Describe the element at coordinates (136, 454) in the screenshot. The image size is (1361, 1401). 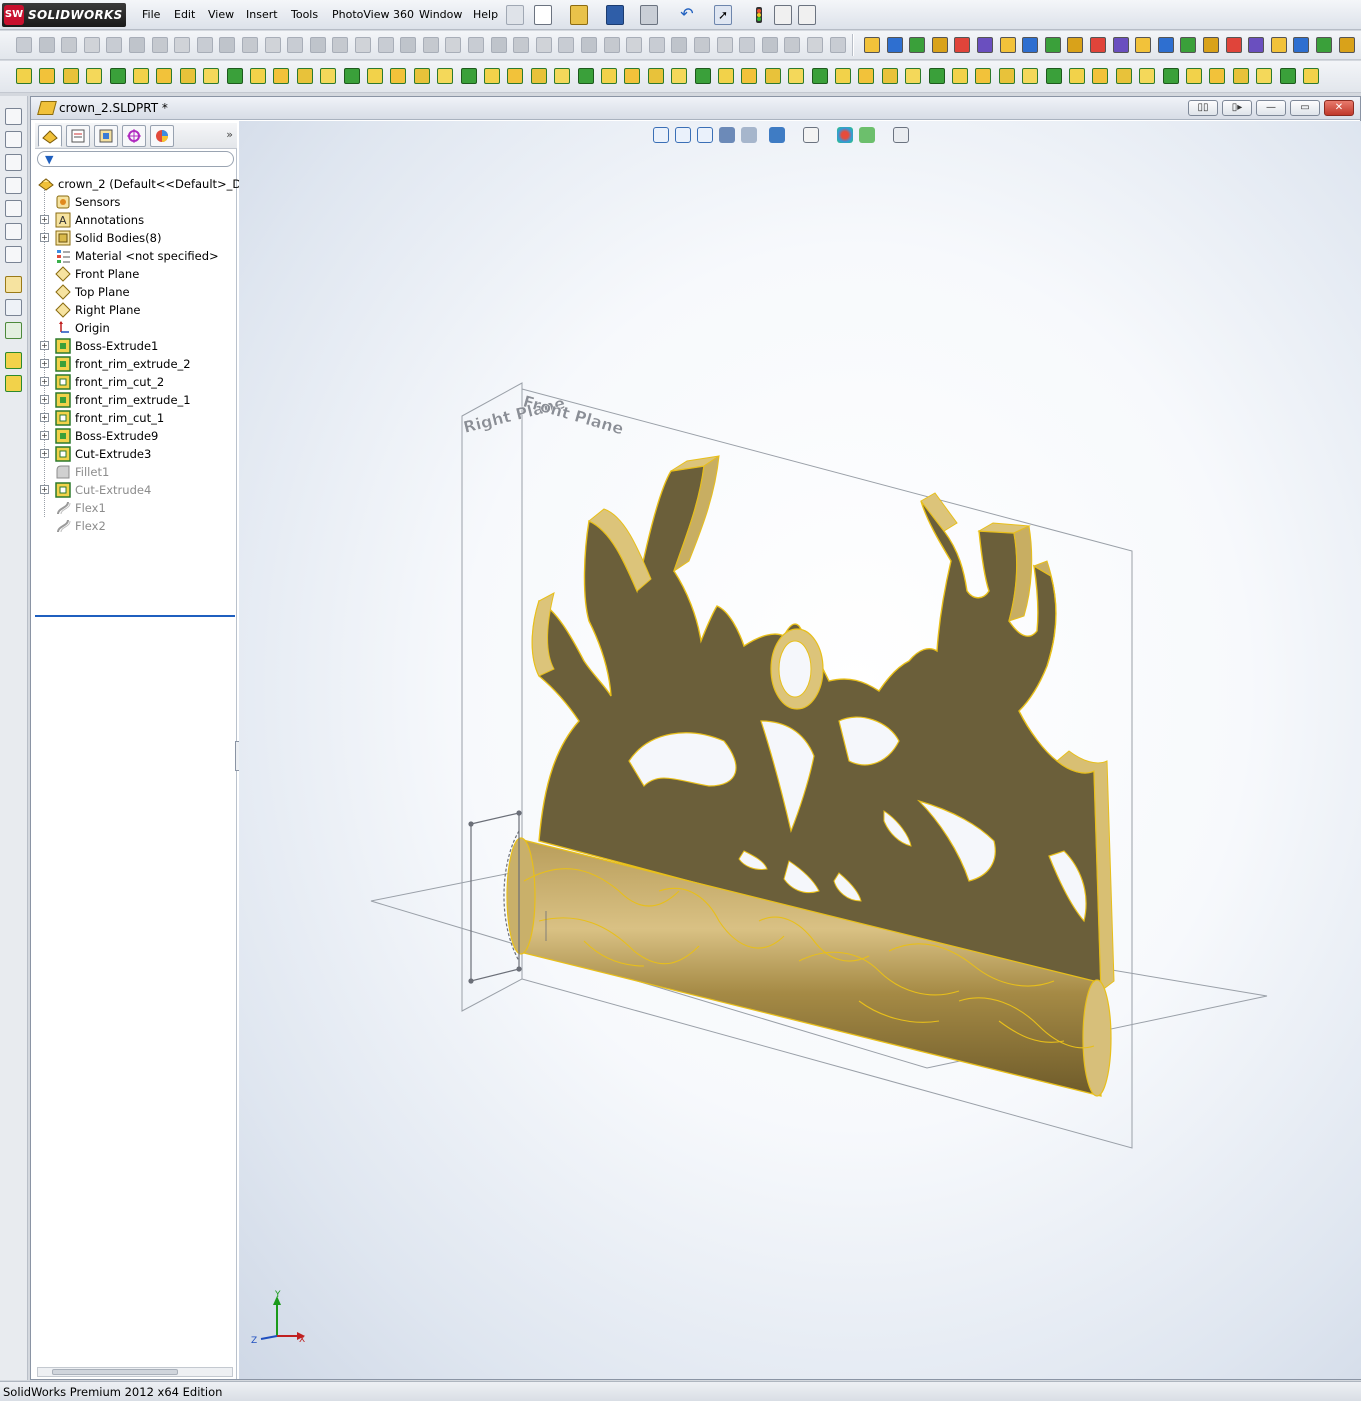
I see `tree-item-cut-extrude3: + Cut-Extrude3` at that location.